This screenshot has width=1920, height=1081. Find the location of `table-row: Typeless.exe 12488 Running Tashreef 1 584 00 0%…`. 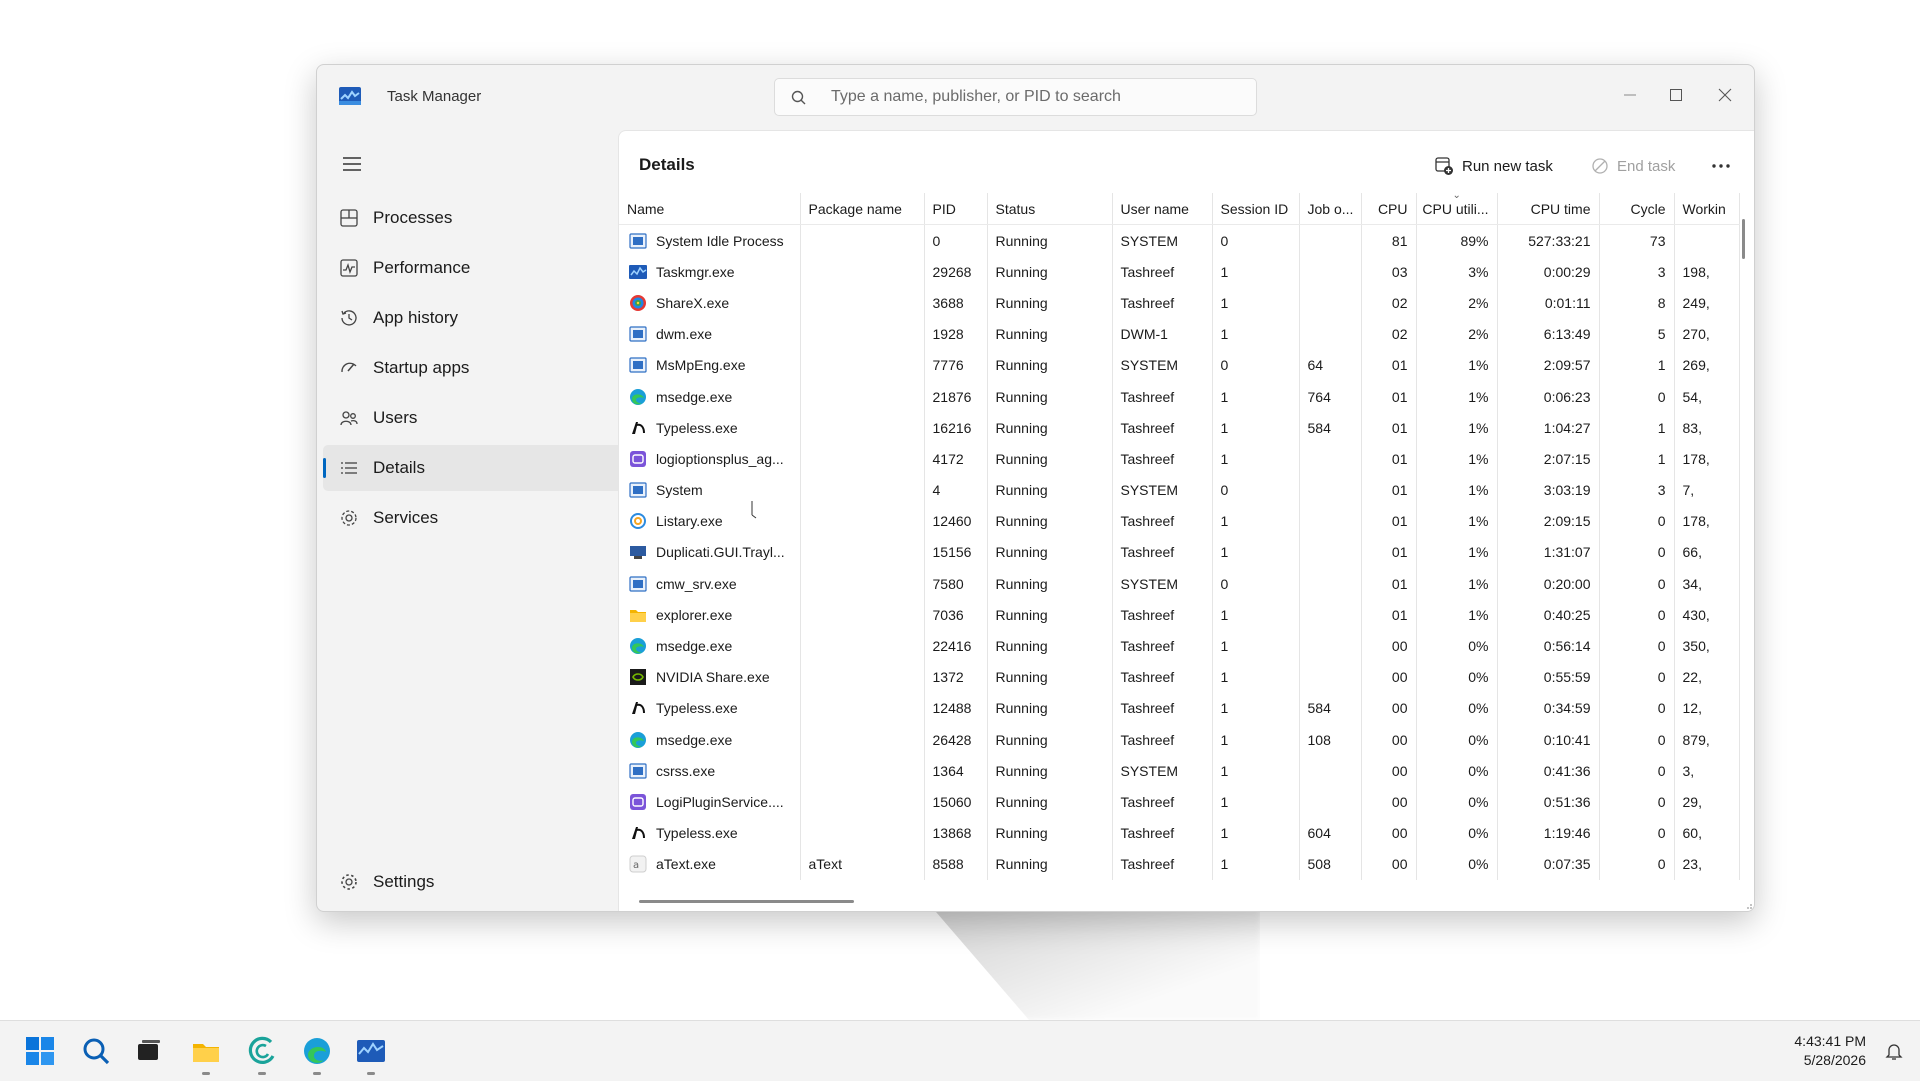

table-row: Typeless.exe 12488 Running Tashreef 1 584 00 0%… is located at coordinates (1179, 708).